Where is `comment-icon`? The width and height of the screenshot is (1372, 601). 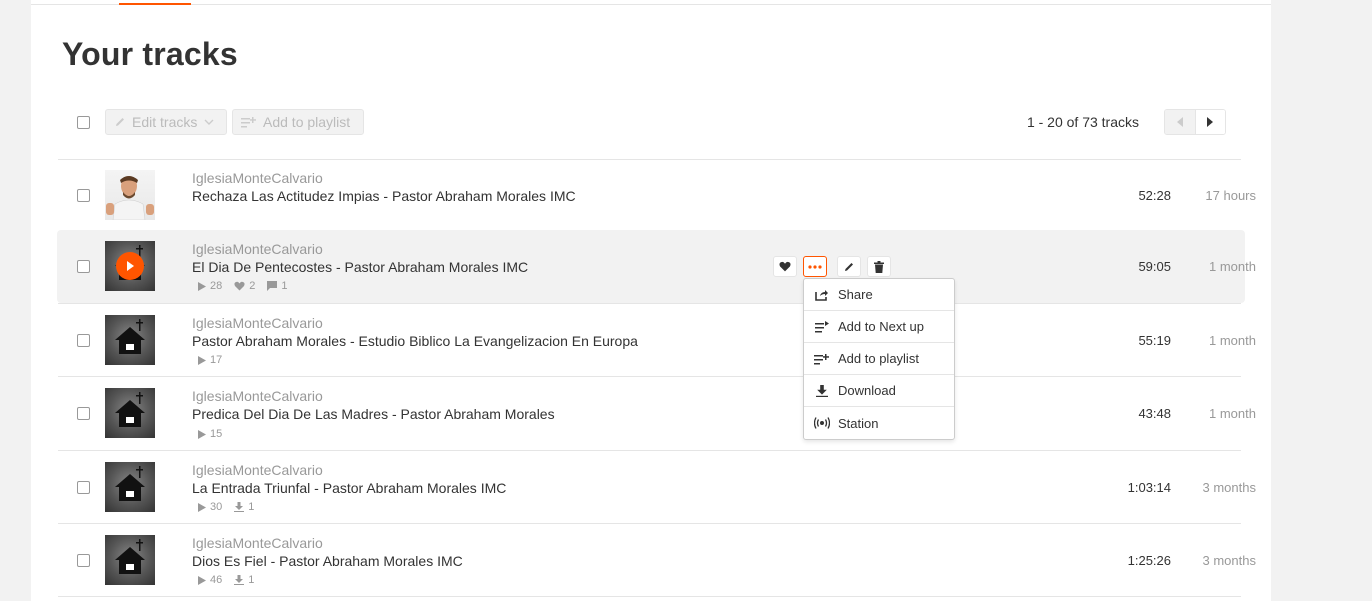
comment-icon is located at coordinates (272, 286).